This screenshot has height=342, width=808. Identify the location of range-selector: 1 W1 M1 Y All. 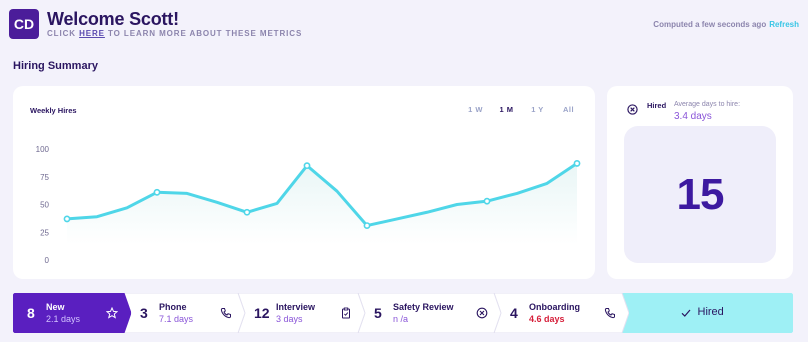
(522, 109).